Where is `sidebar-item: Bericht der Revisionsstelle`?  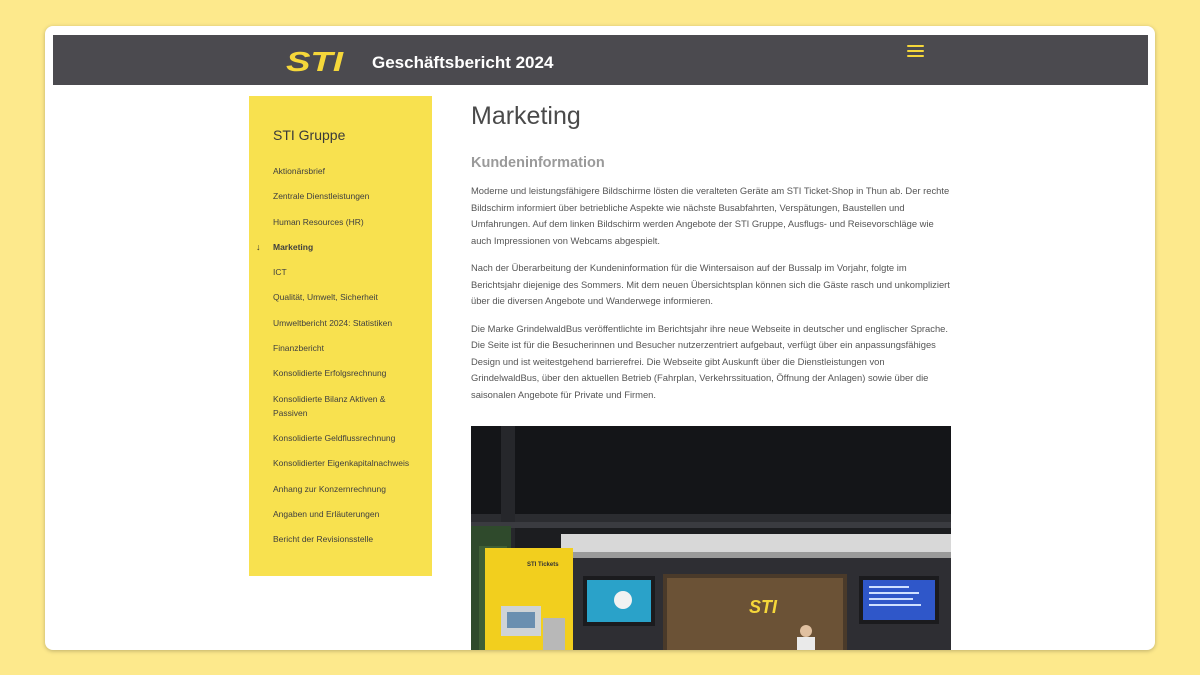 sidebar-item: Bericht der Revisionsstelle is located at coordinates (340, 539).